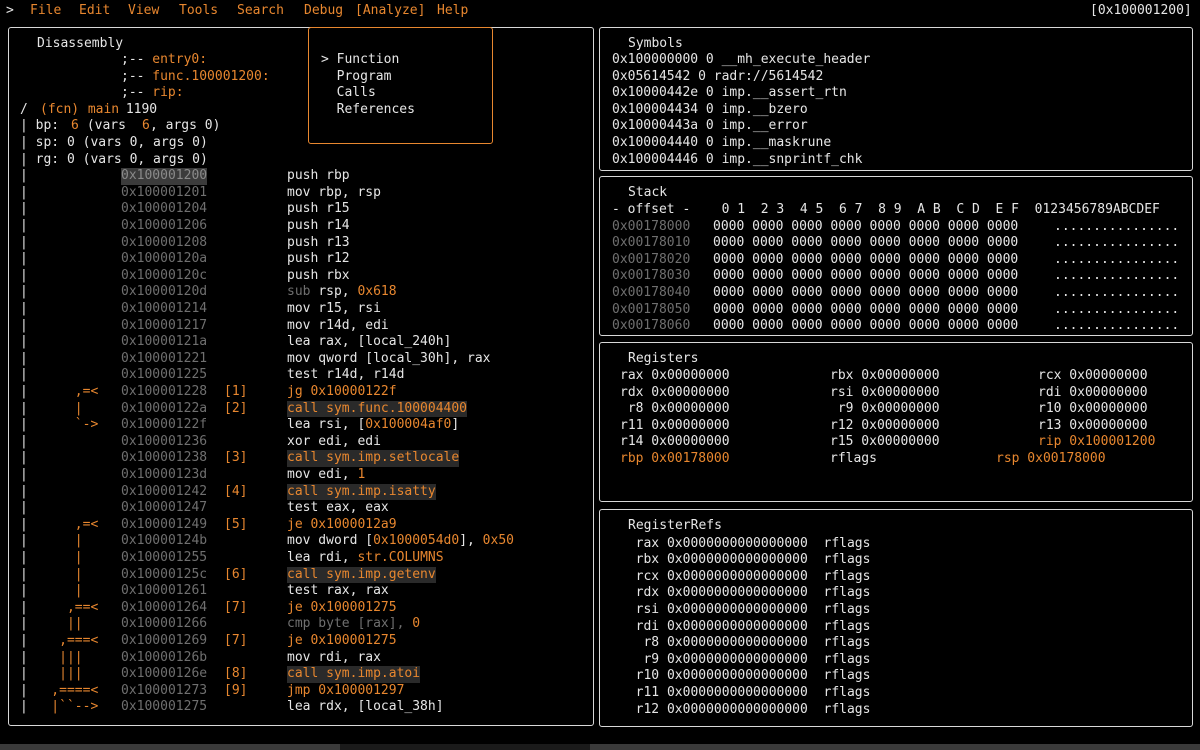  I want to click on instruction-text: call sym.func.100004400, so click(377, 409).